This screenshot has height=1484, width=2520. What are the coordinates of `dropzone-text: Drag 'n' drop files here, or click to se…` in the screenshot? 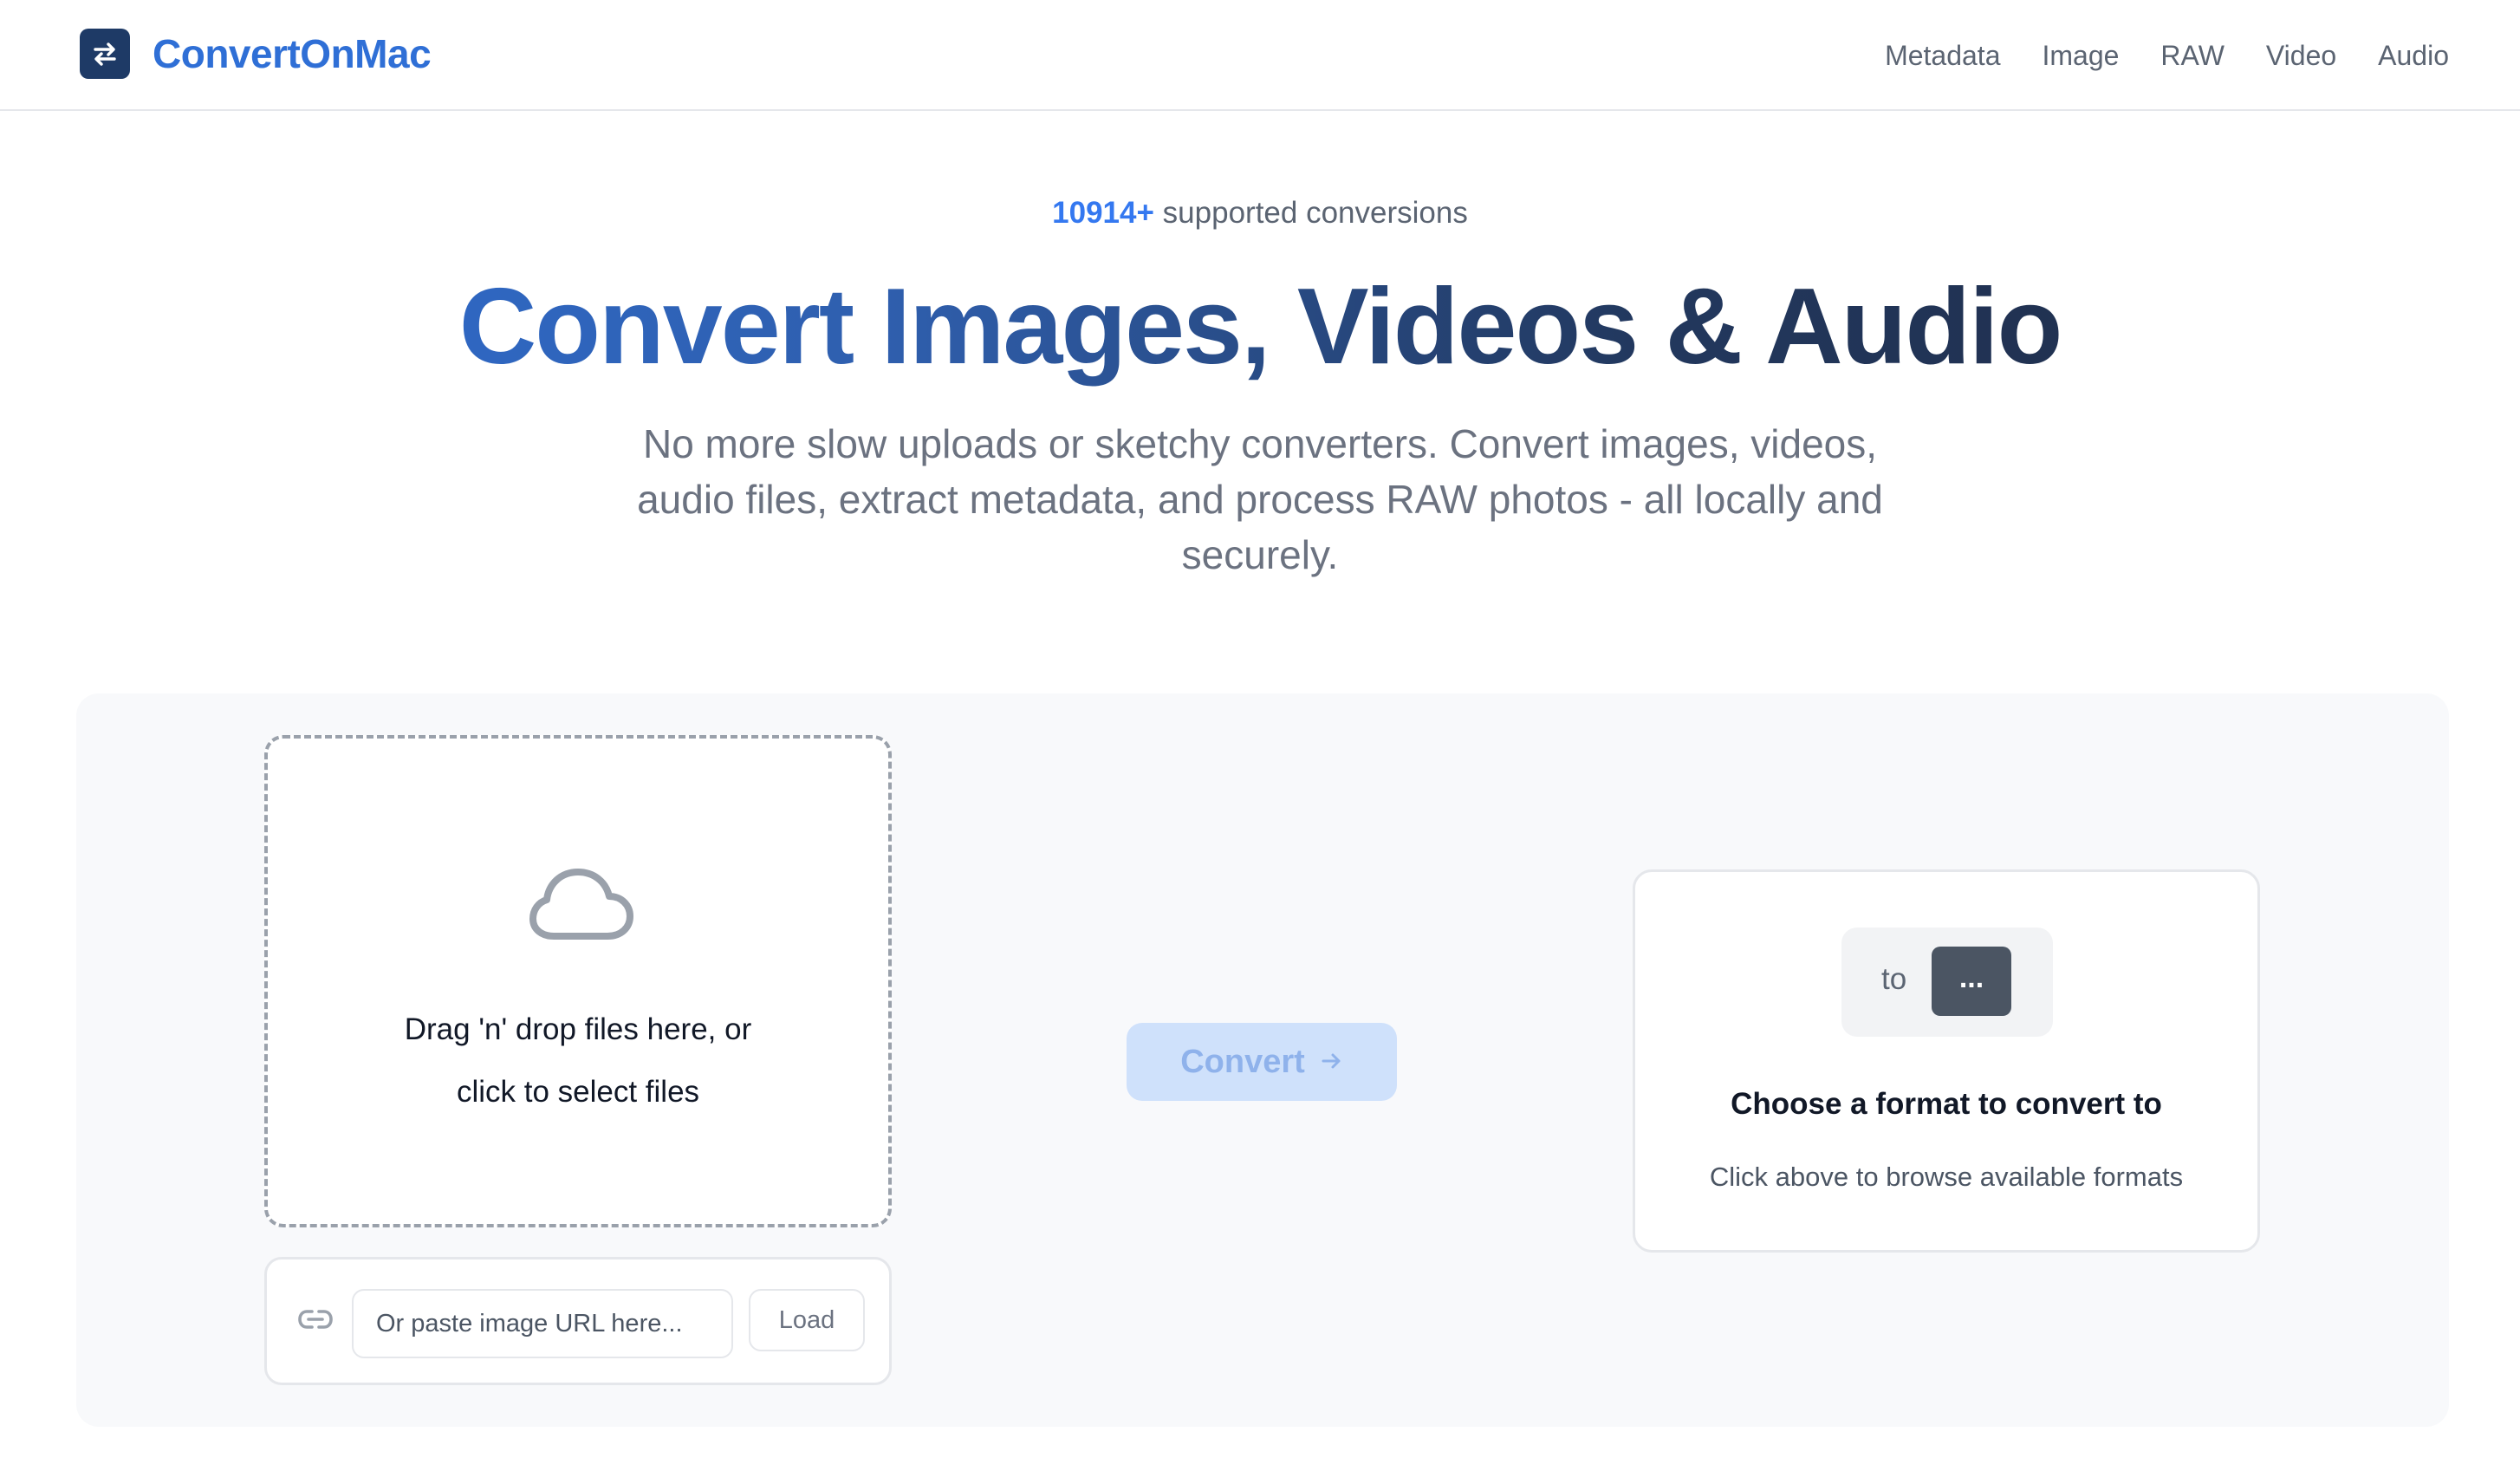 It's located at (578, 1061).